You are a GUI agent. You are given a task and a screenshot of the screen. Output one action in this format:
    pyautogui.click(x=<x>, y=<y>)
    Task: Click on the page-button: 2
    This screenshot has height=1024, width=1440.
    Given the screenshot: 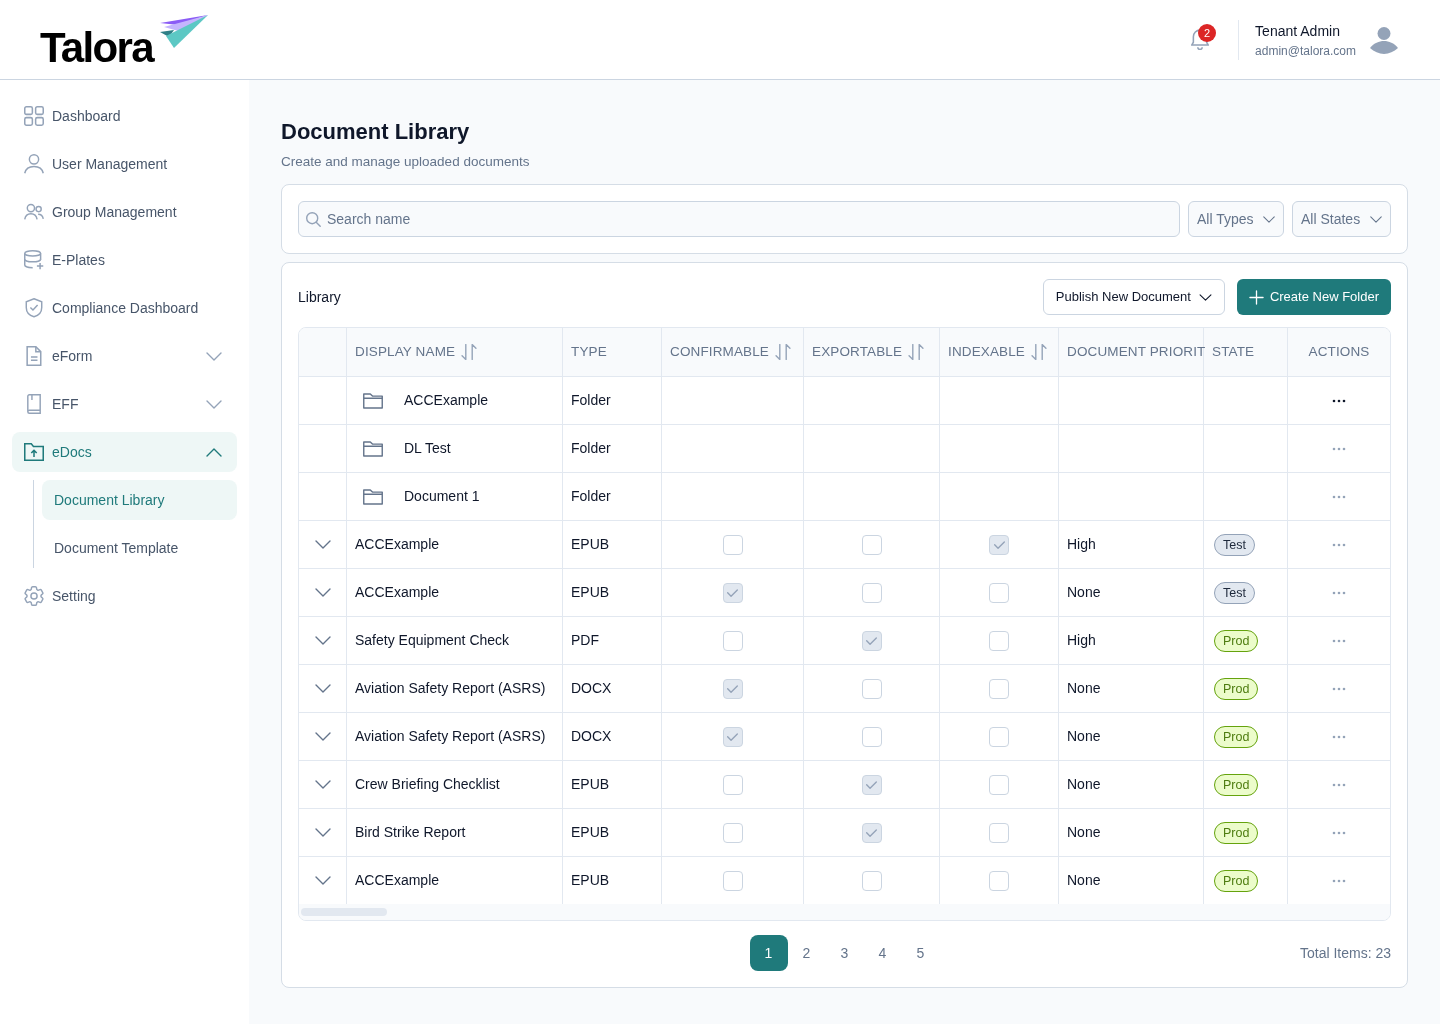 What is the action you would take?
    pyautogui.click(x=806, y=953)
    